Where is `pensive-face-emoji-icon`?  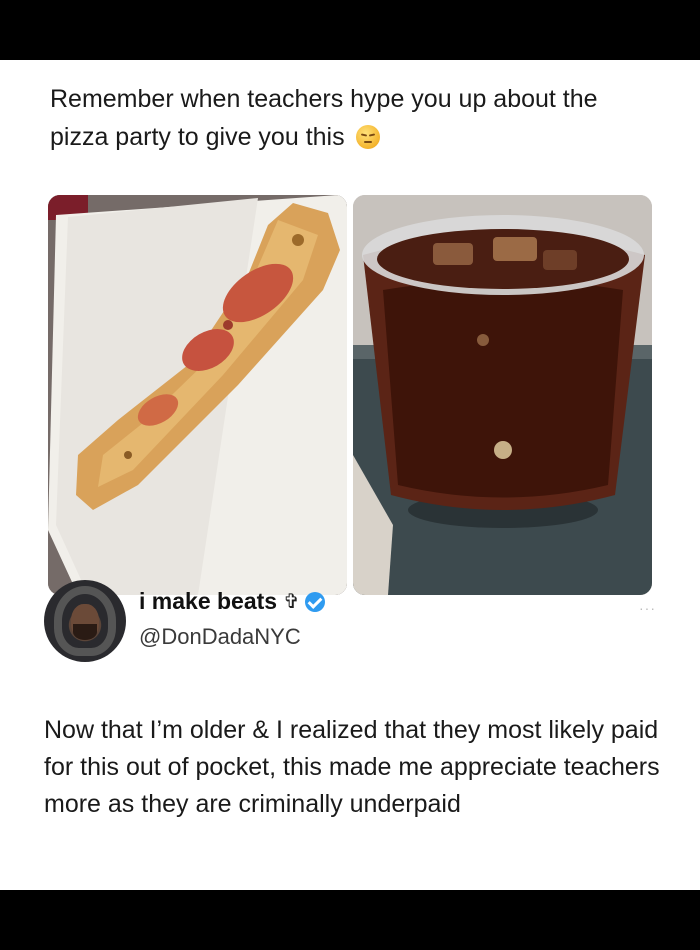
pensive-face-emoji-icon is located at coordinates (367, 137).